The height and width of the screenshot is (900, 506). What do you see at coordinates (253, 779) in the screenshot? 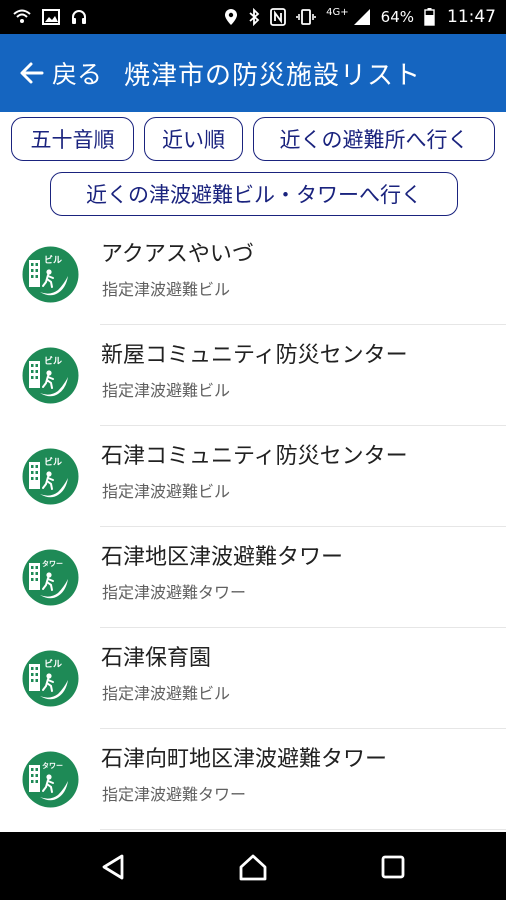
I see `list-item: タワー 石津向町地区津波避難タワー指定津波避難タワー` at bounding box center [253, 779].